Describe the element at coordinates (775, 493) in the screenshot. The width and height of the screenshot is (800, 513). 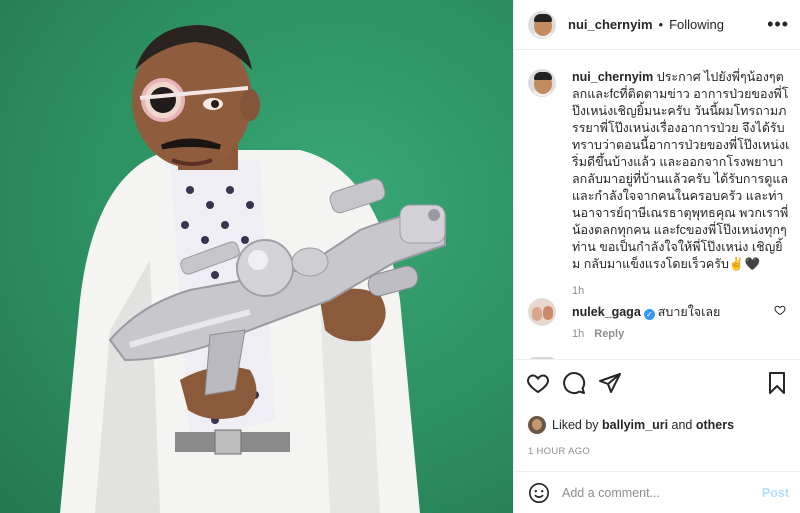
I see `post-comment-button: Post` at that location.